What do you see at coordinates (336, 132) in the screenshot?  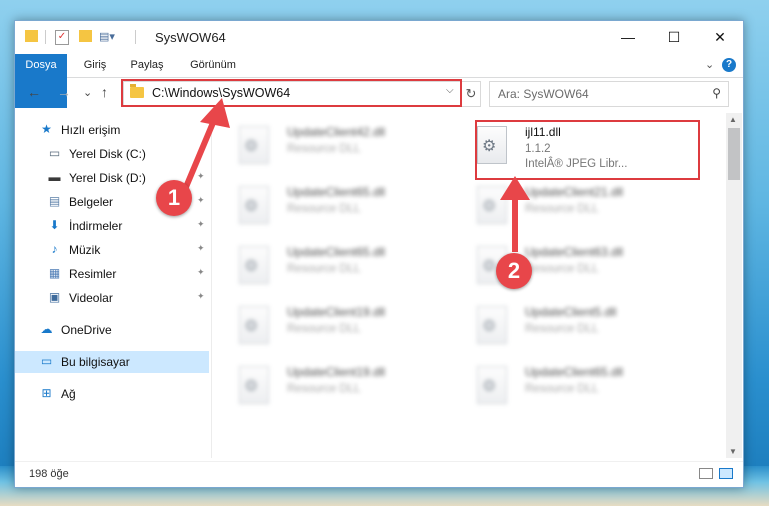 I see `file-name: UpdateClient42.dll` at bounding box center [336, 132].